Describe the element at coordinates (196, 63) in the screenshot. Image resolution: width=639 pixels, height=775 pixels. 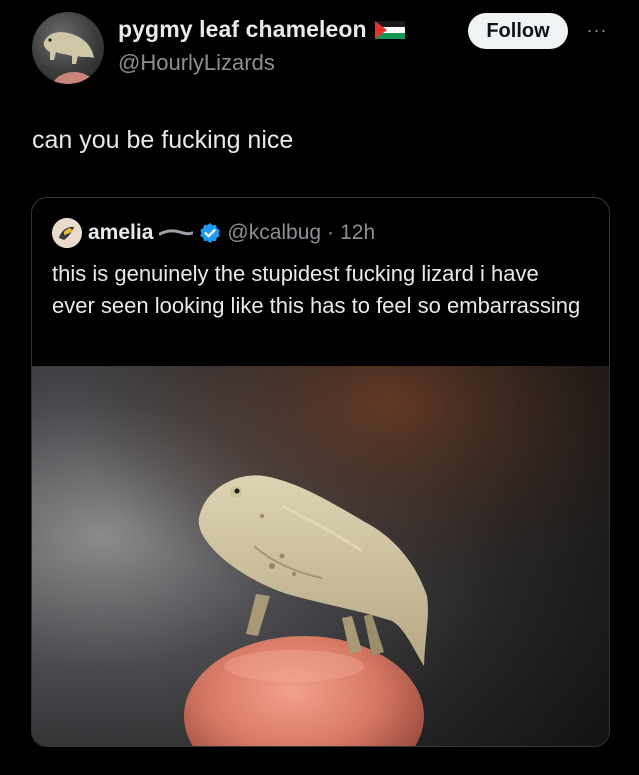
I see `author-handle: @HourlyLizards` at that location.